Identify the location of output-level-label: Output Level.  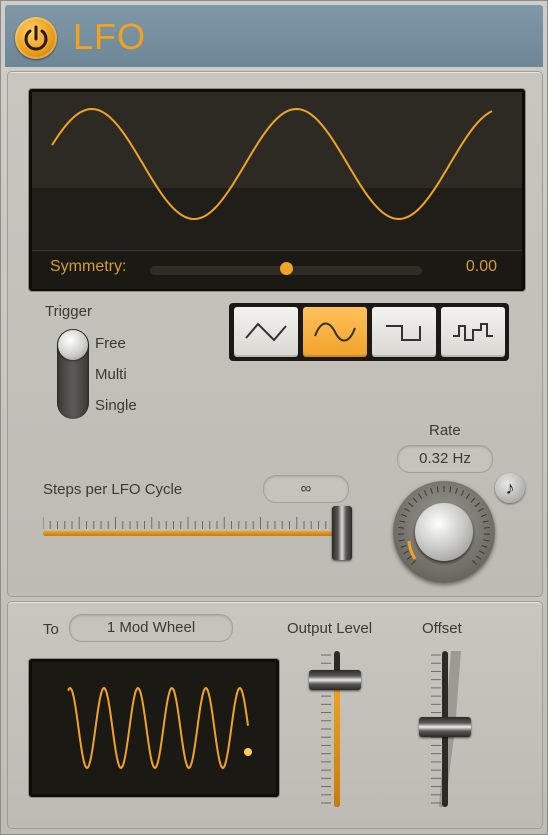
(330, 628).